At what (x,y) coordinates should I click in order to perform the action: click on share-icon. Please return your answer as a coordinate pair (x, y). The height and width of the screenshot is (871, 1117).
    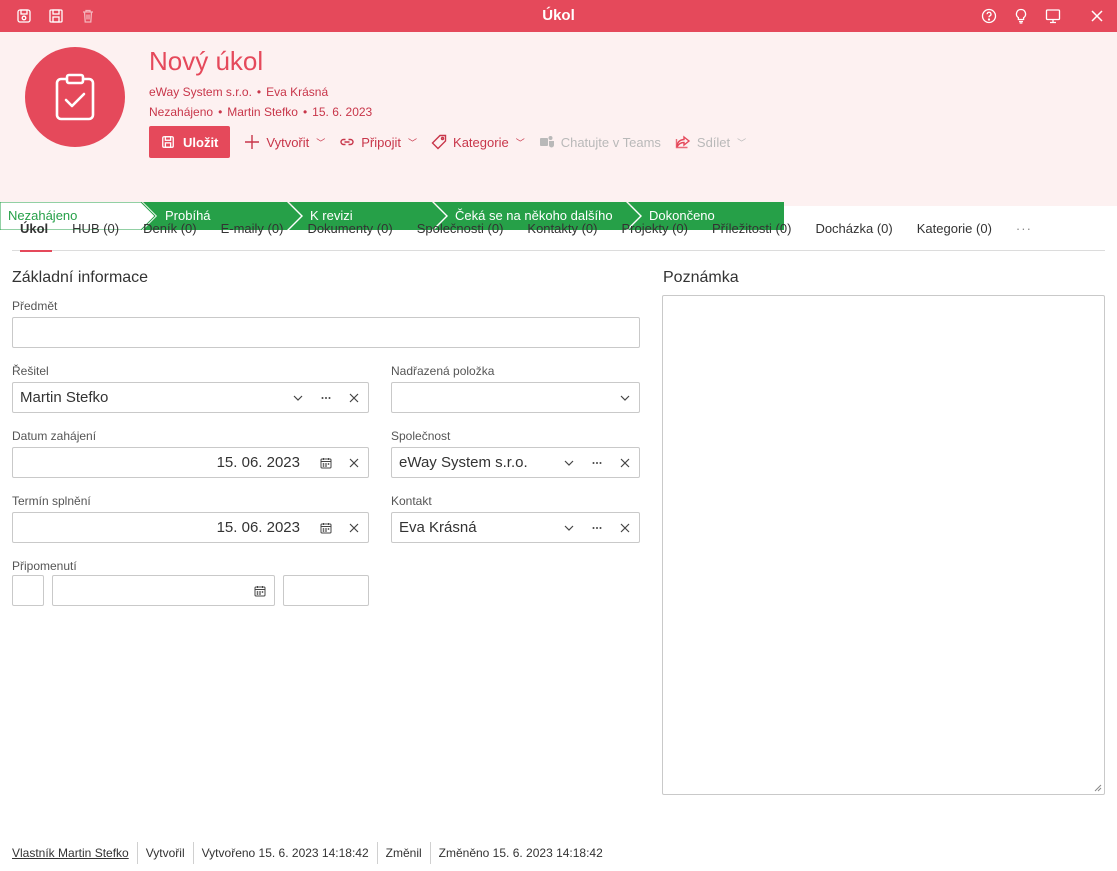
    Looking at the image, I should click on (683, 142).